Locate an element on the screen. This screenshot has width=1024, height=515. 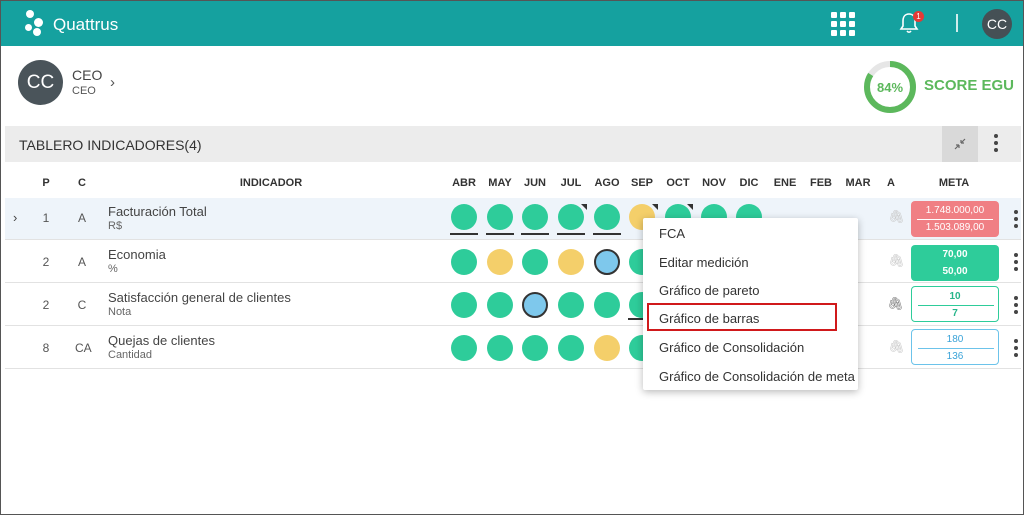
column-header-month: MAR is located at coordinates (858, 183).